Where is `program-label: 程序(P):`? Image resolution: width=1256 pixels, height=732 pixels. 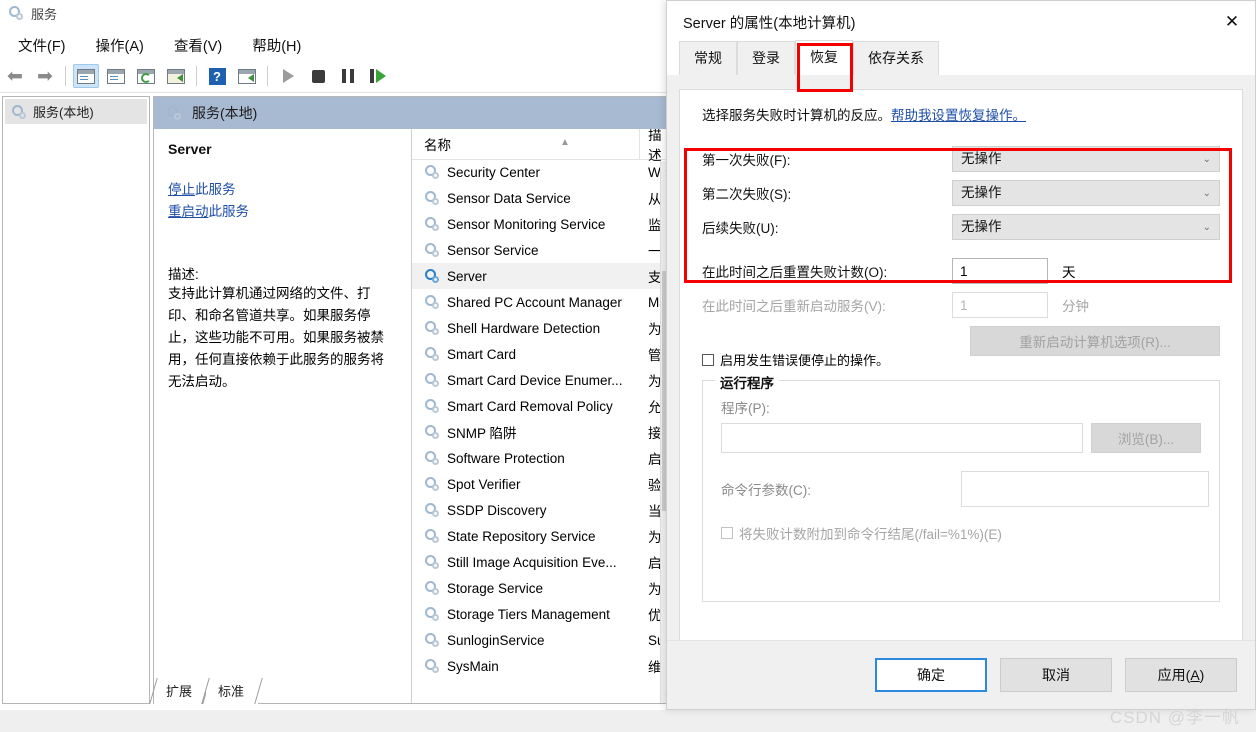
program-label: 程序(P): is located at coordinates (745, 408).